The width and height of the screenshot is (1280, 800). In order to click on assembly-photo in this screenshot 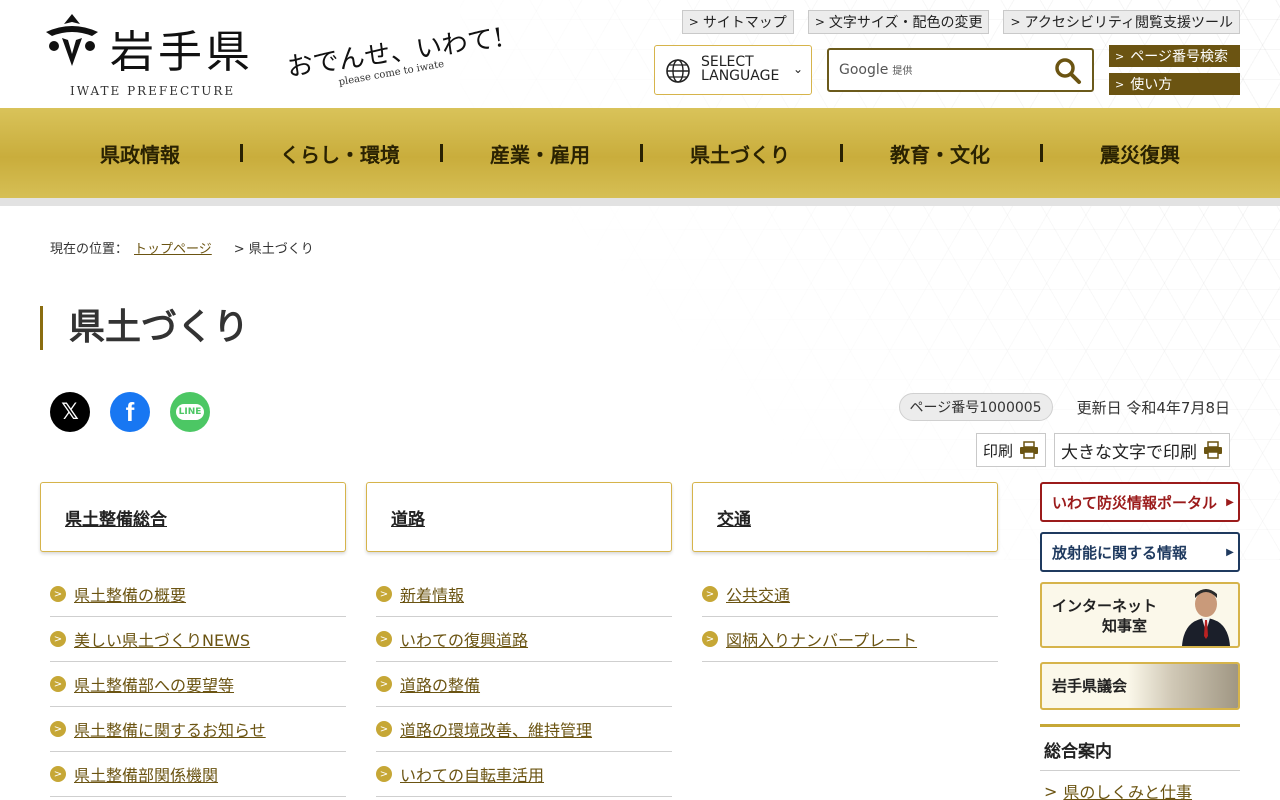, I will do `click(1183, 686)`.